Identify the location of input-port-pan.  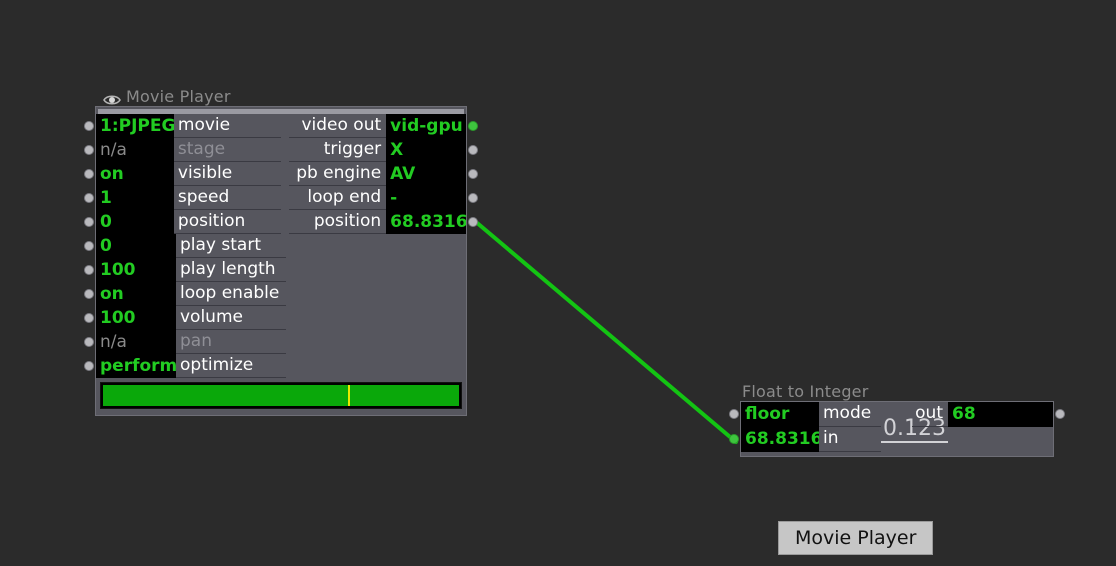
(89, 342).